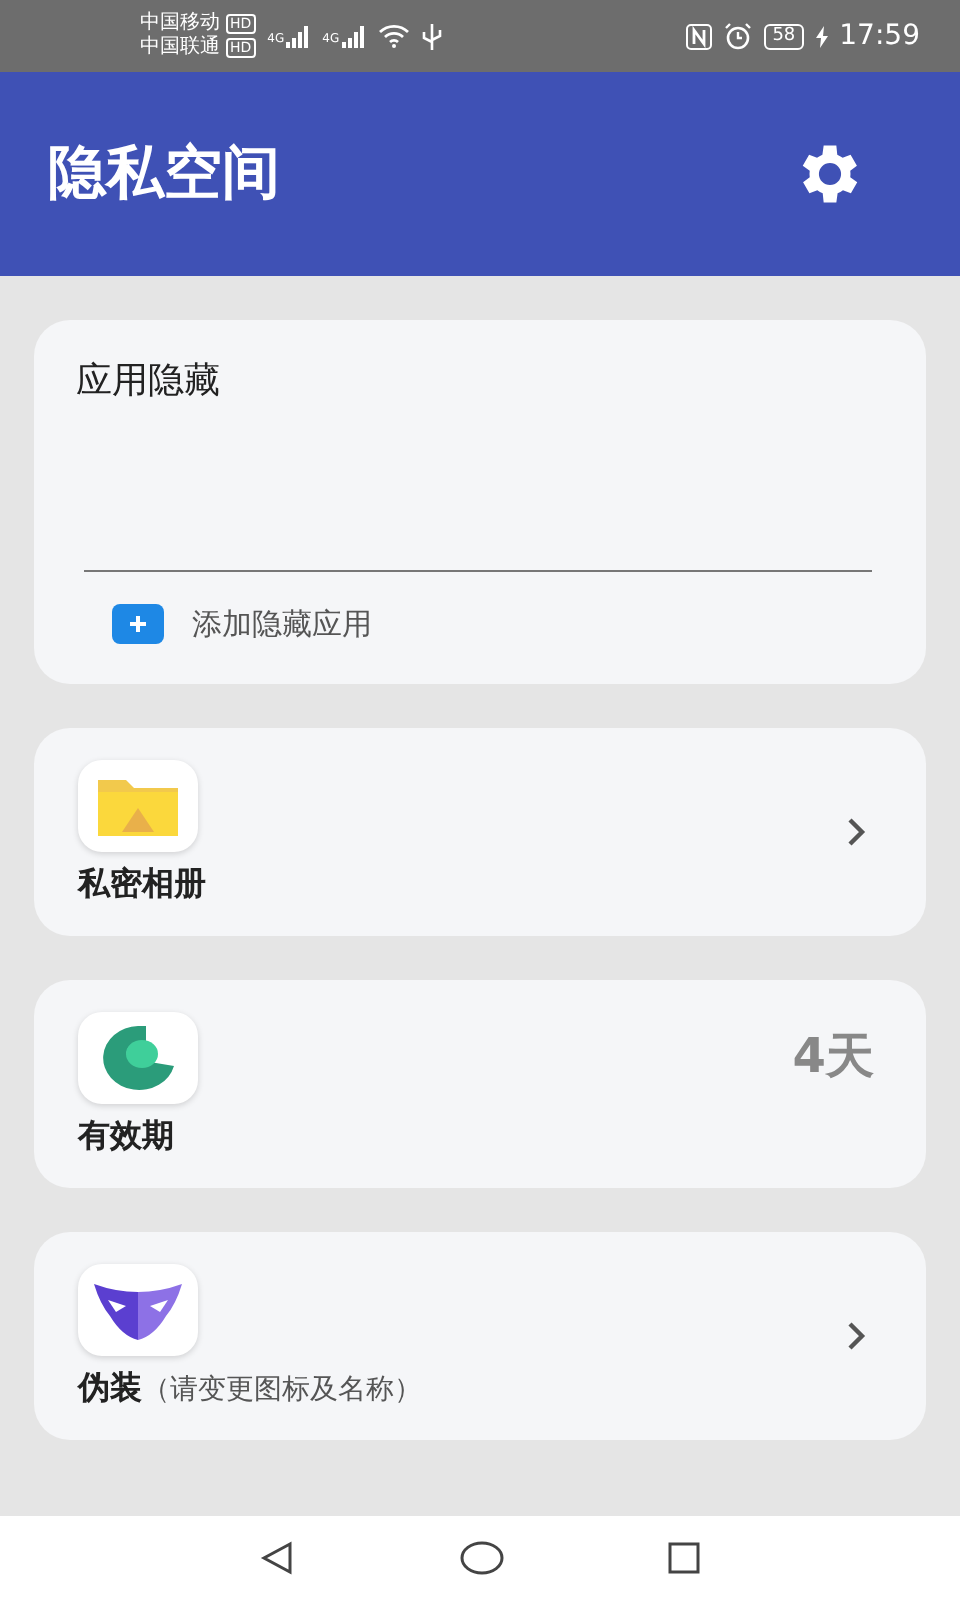 The width and height of the screenshot is (960, 1600). What do you see at coordinates (480, 1336) in the screenshot?
I see `menu-card: 伪装（请变更图标及名称）` at bounding box center [480, 1336].